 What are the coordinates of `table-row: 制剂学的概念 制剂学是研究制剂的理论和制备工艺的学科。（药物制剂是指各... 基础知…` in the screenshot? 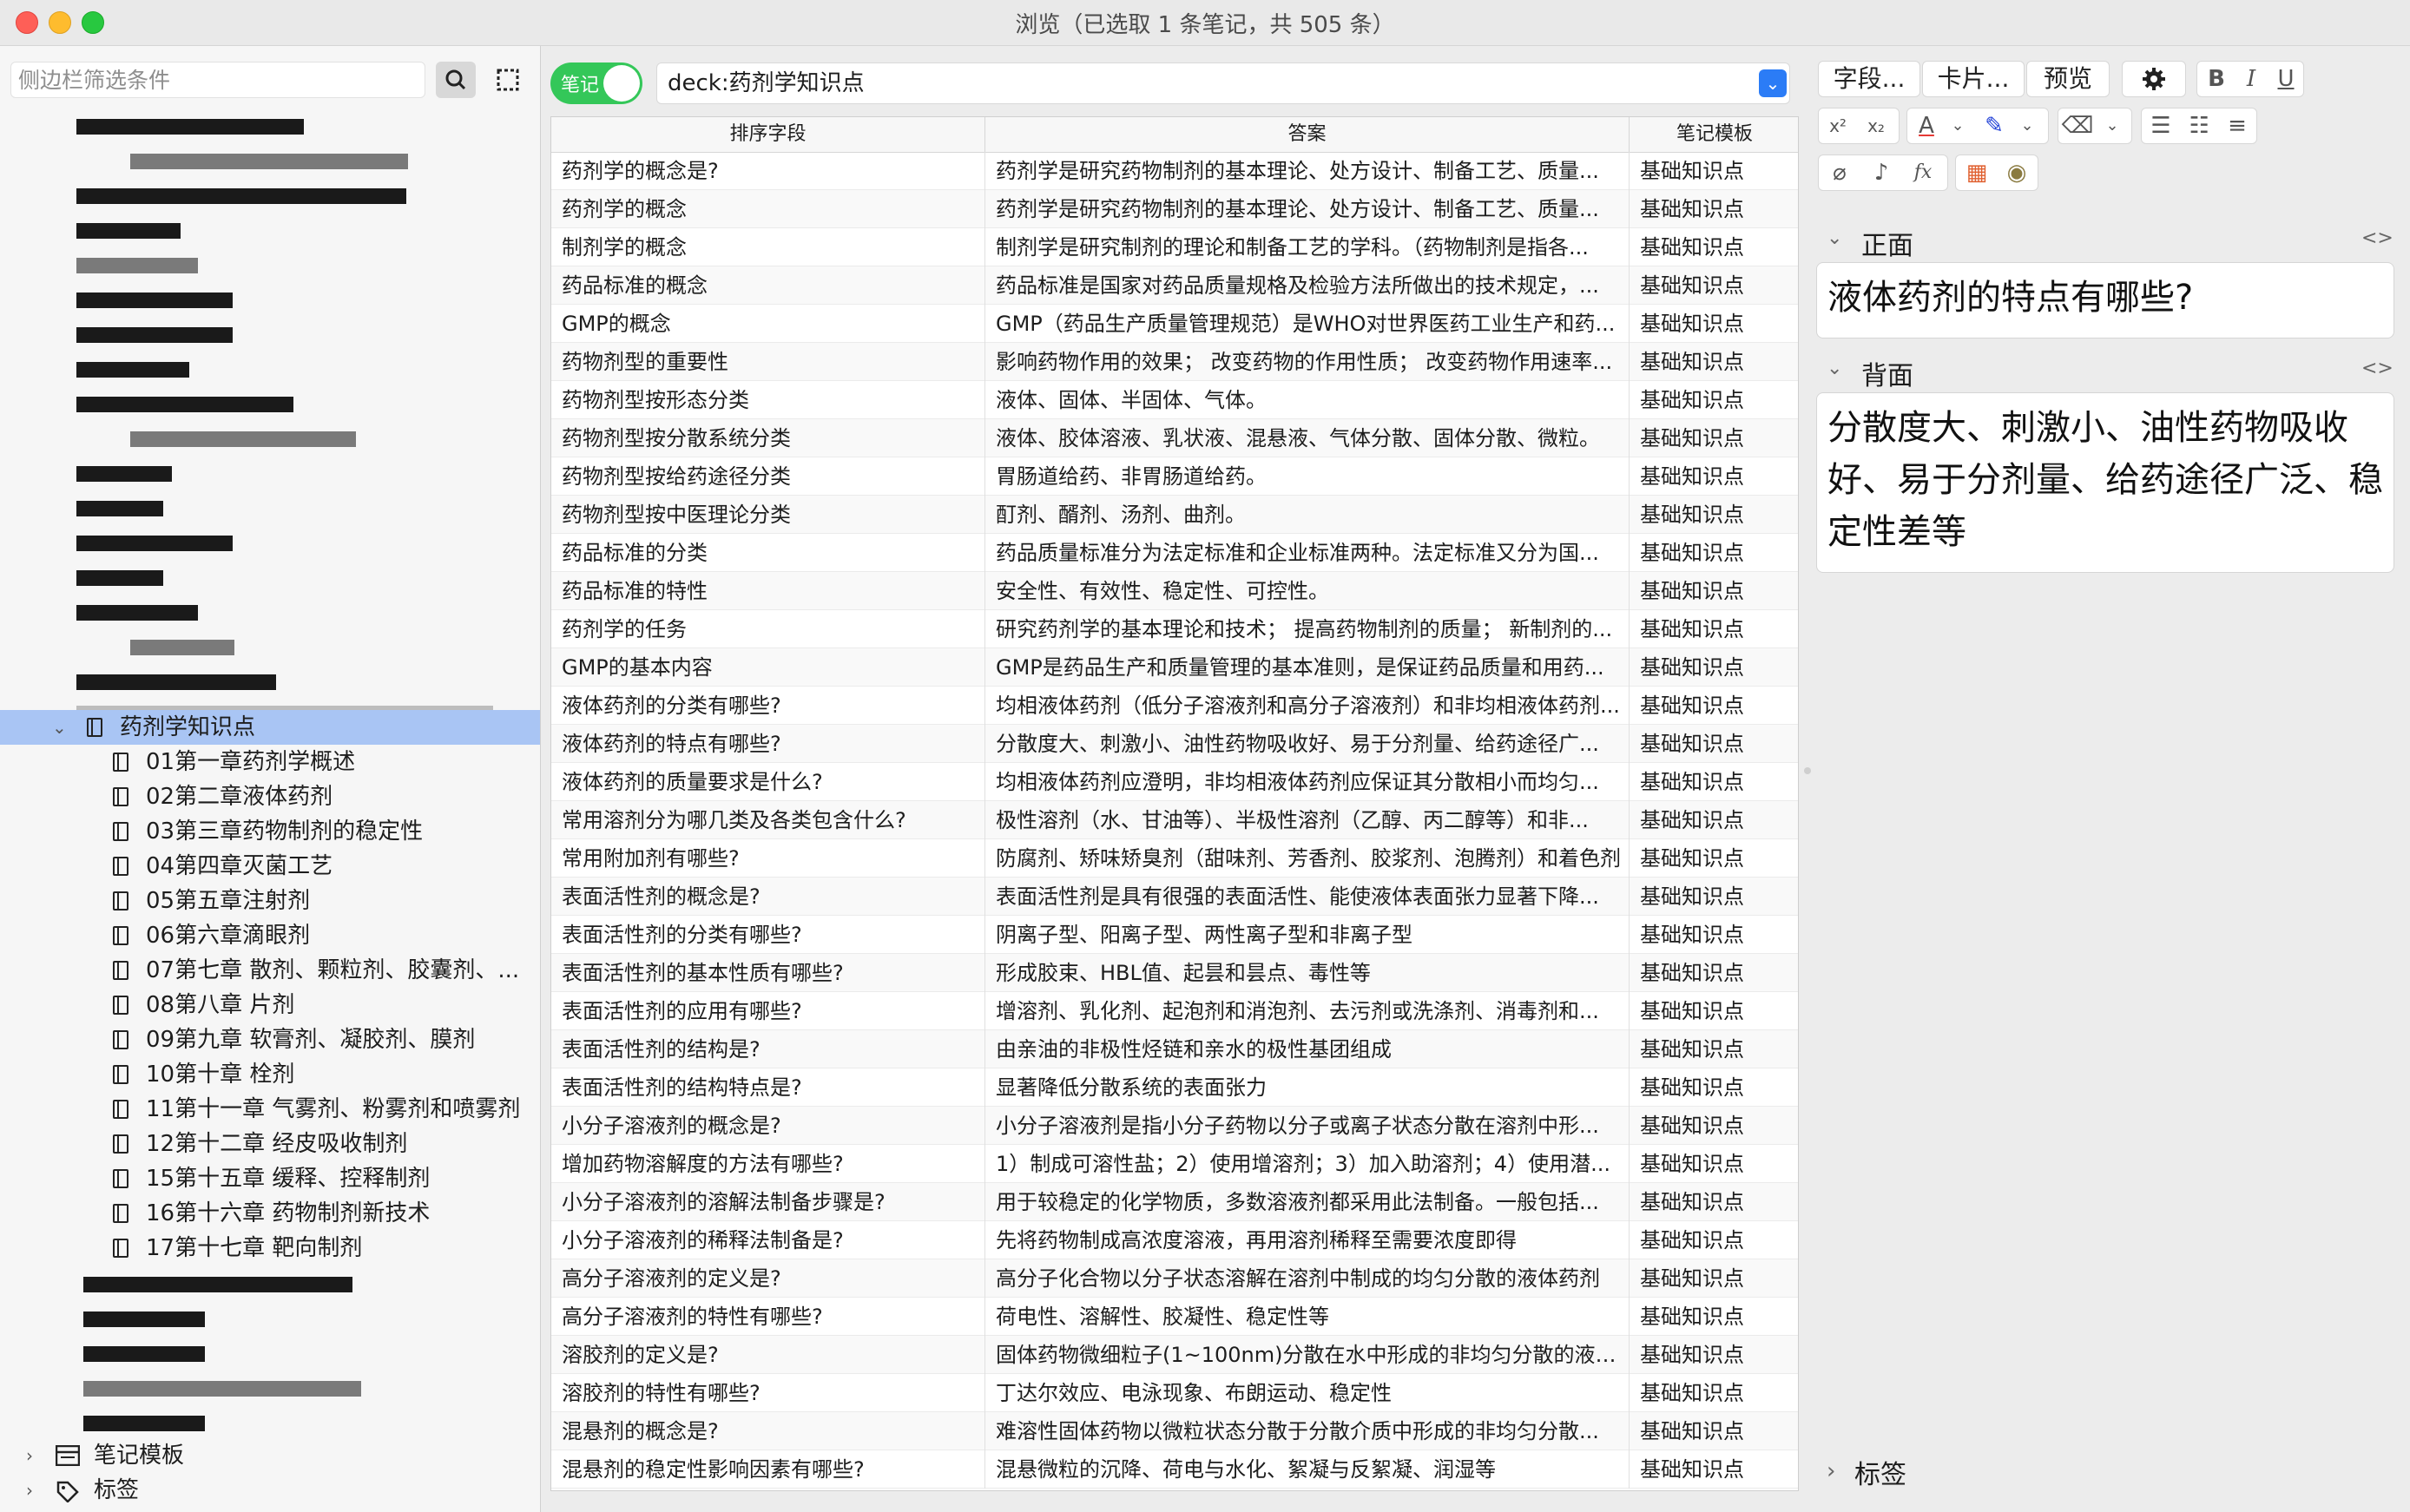 It's located at (1174, 247).